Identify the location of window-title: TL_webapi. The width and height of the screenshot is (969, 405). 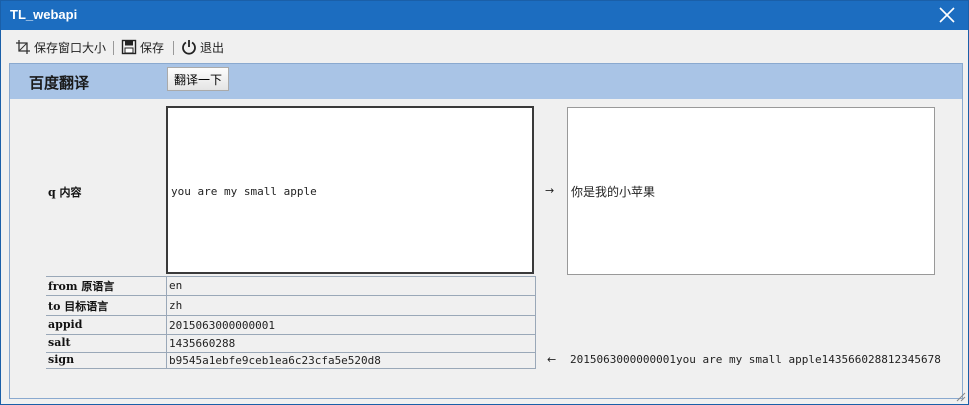
(44, 14).